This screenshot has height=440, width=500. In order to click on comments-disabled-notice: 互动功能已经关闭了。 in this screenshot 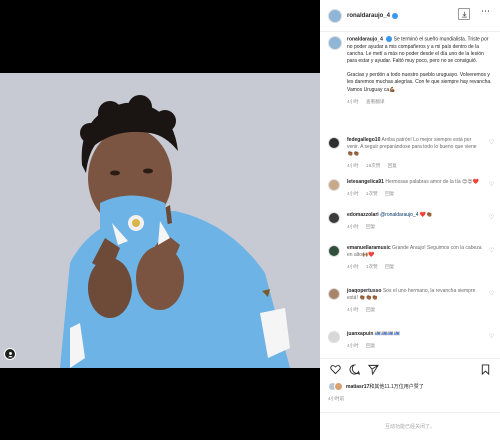, I will do `click(410, 426)`.